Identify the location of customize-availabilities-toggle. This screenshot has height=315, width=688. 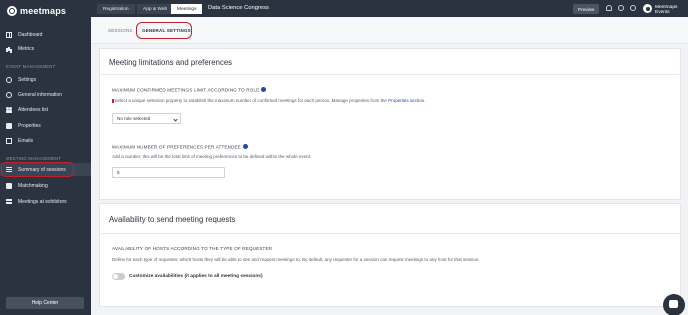
(118, 276).